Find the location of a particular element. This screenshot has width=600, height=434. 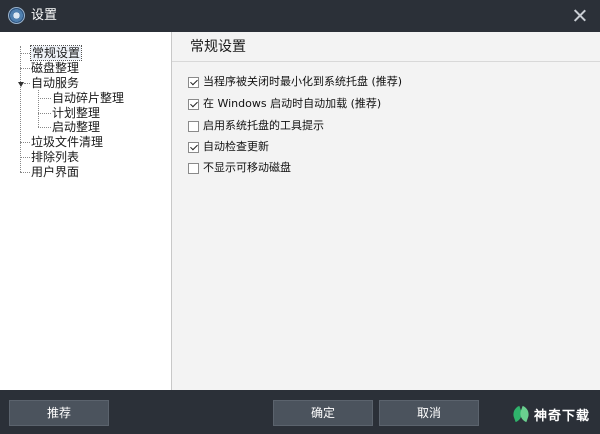

sidebar-item-label: 自动服务 is located at coordinates (55, 83).